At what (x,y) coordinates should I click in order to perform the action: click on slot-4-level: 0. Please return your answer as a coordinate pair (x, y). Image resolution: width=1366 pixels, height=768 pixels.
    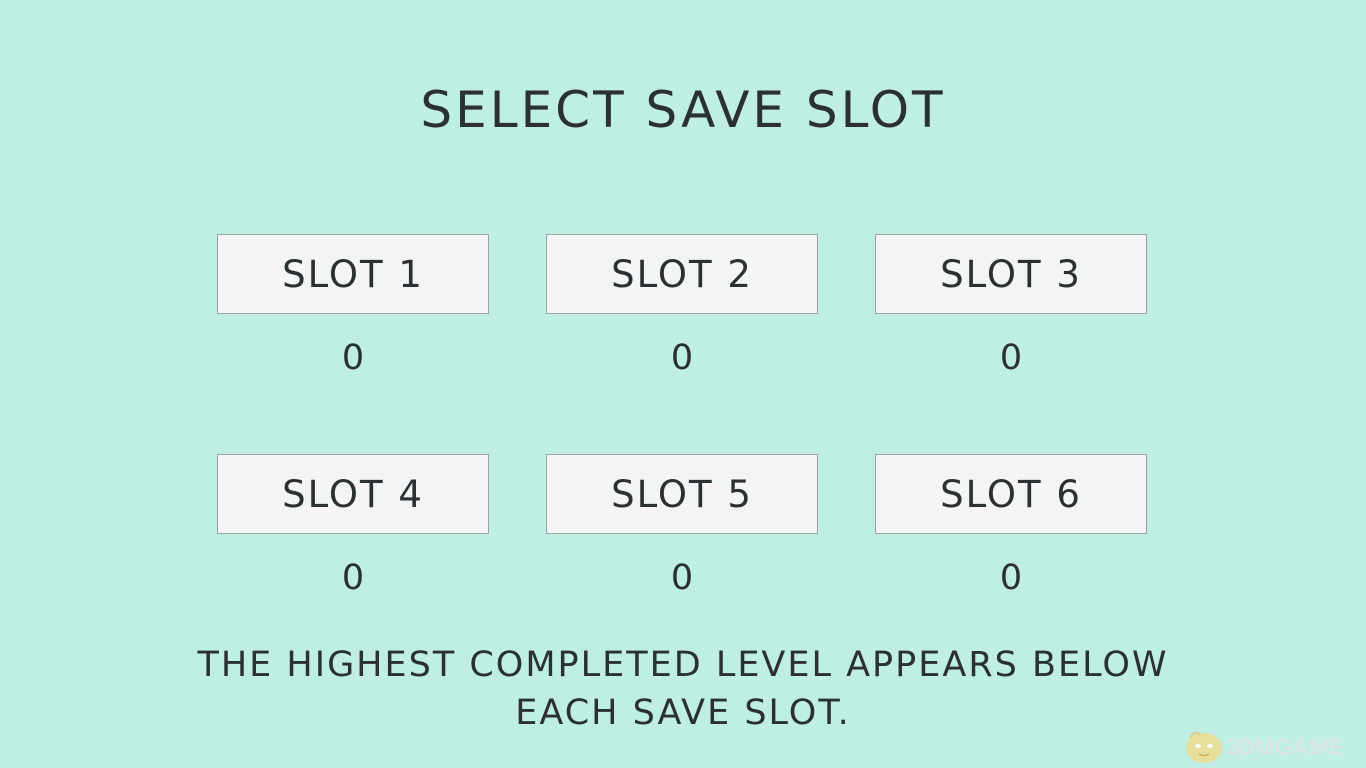
    Looking at the image, I should click on (353, 578).